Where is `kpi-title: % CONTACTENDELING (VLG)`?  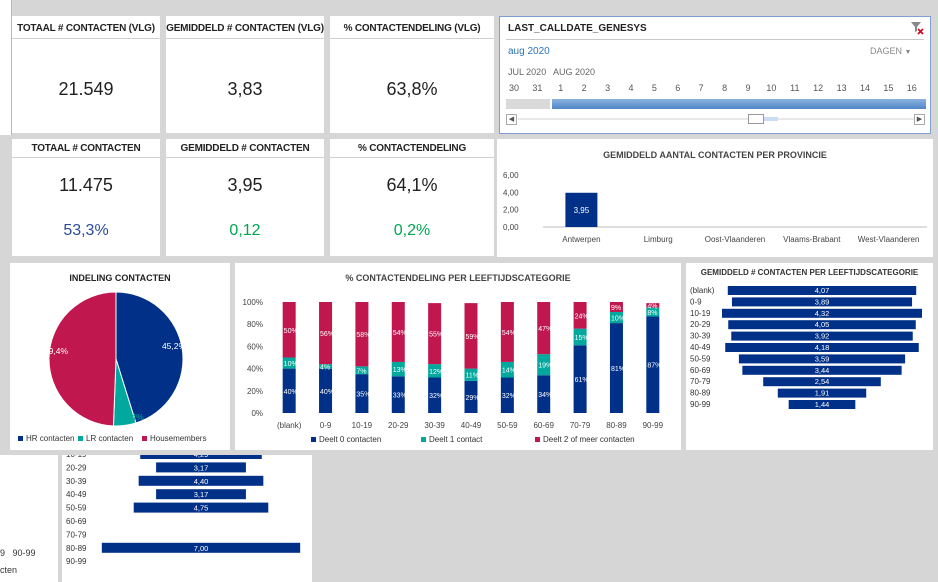
kpi-title: % CONTACTENDELING (VLG) is located at coordinates (412, 28).